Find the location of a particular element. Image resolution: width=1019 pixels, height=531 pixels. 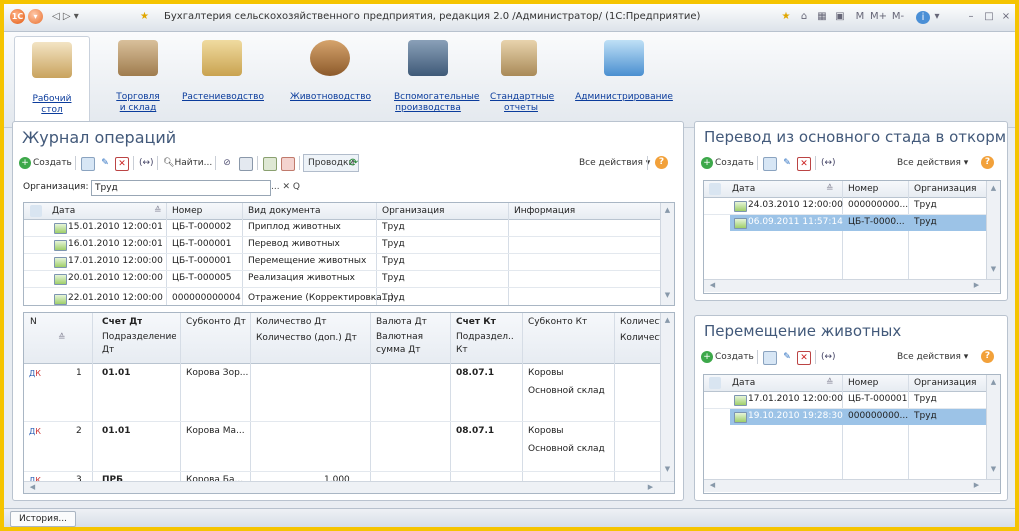

col-account-kt: Счет Кт is located at coordinates (476, 322).